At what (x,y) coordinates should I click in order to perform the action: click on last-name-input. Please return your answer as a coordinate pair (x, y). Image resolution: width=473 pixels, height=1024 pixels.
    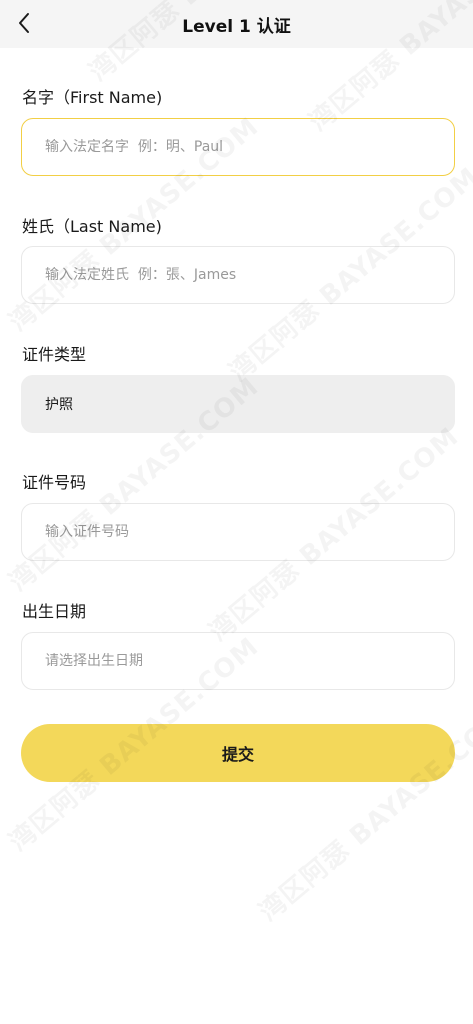
    Looking at the image, I should click on (249, 275).